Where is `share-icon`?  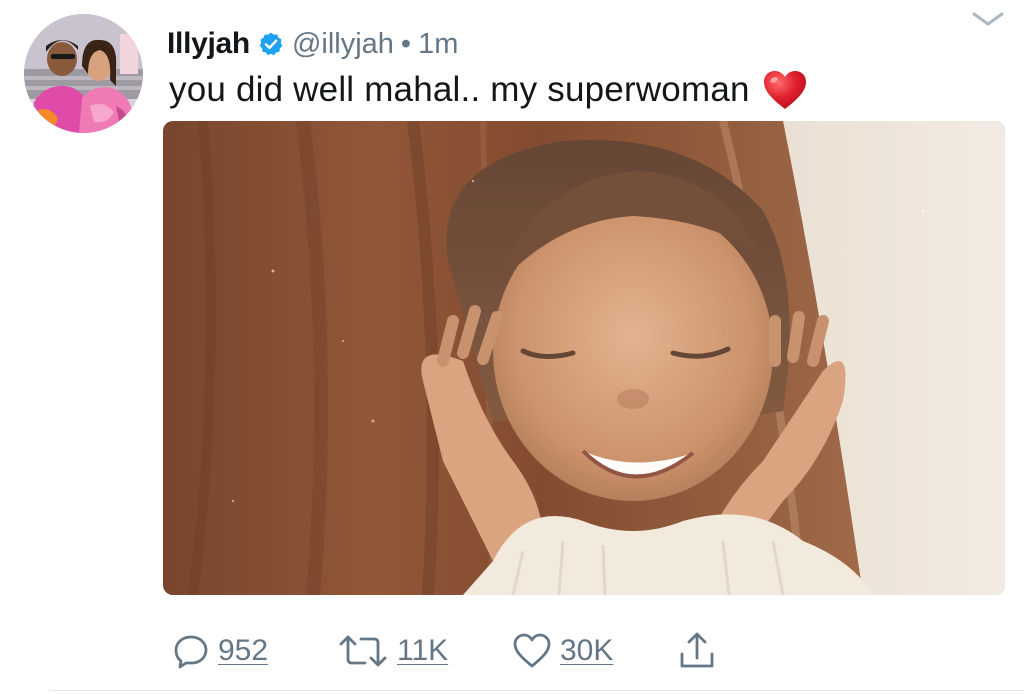
share-icon is located at coordinates (697, 651).